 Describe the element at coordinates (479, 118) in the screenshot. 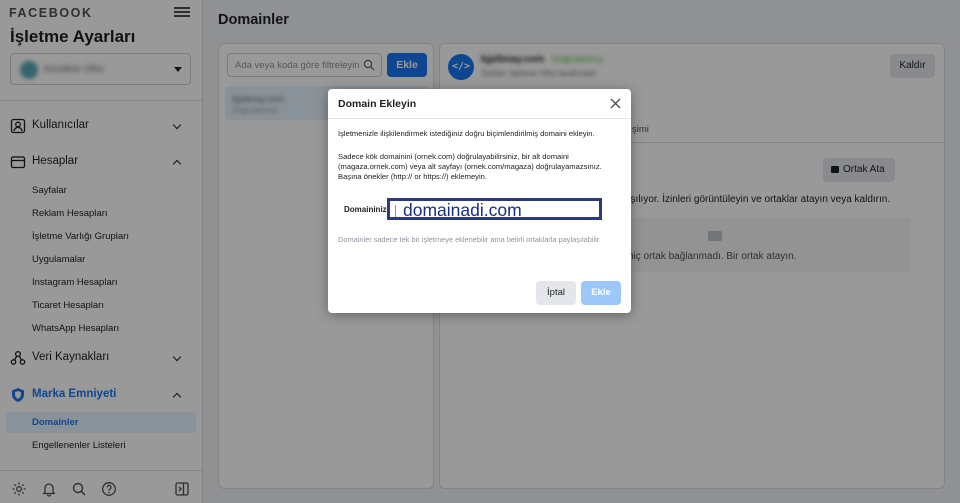

I see `divider` at that location.